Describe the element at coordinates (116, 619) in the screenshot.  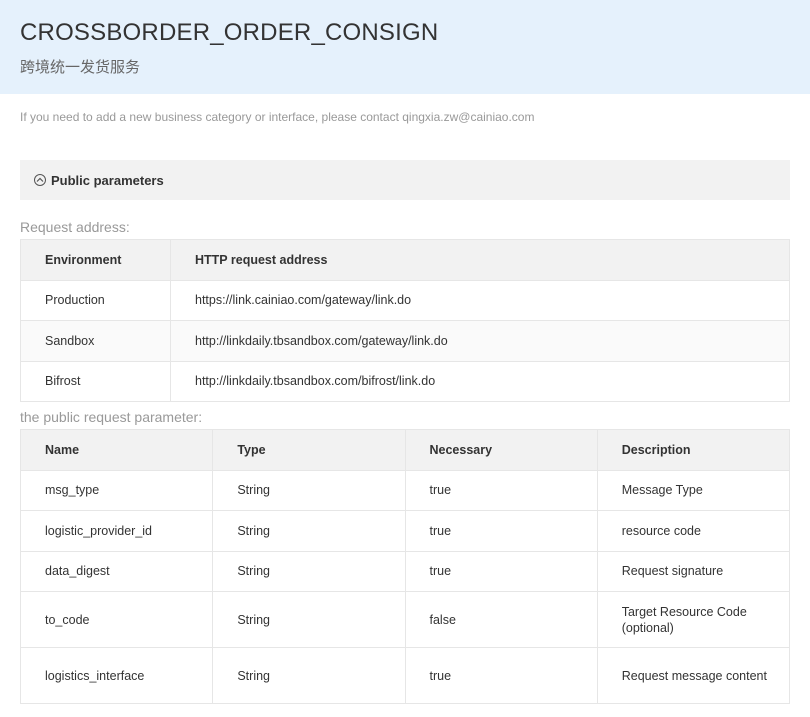
I see `table-cell: to_code` at that location.